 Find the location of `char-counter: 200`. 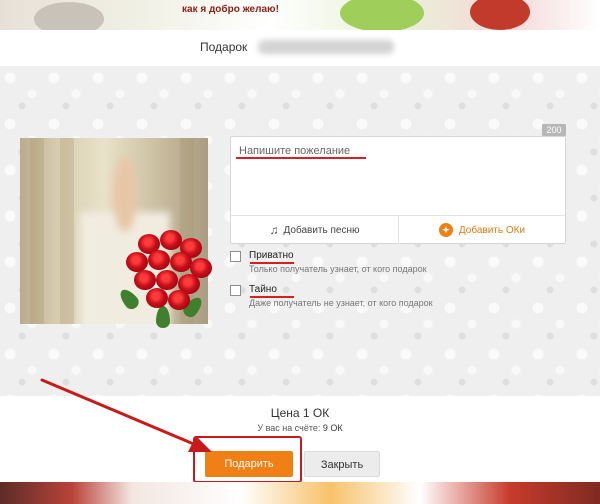

char-counter: 200 is located at coordinates (554, 130).